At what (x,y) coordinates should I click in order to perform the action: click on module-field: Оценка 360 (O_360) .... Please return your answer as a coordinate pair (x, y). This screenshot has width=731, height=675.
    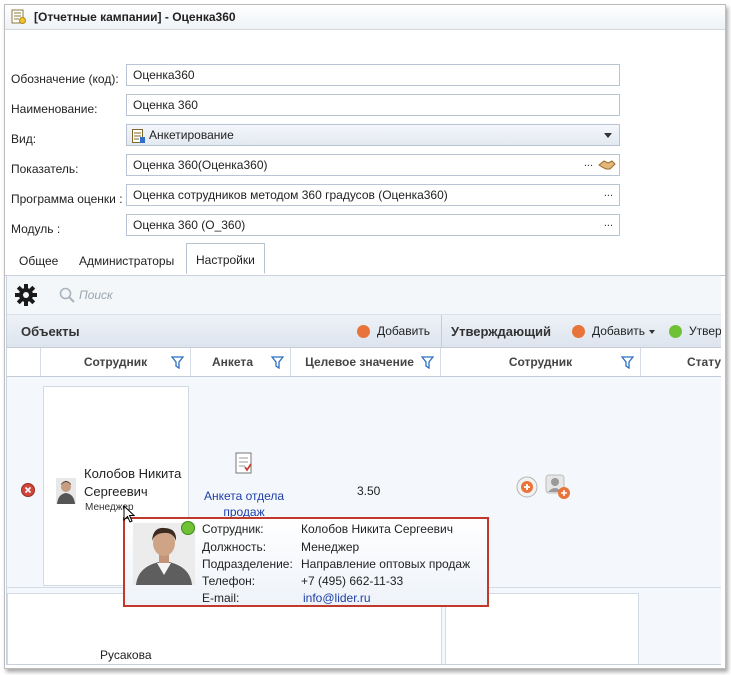
    Looking at the image, I should click on (373, 225).